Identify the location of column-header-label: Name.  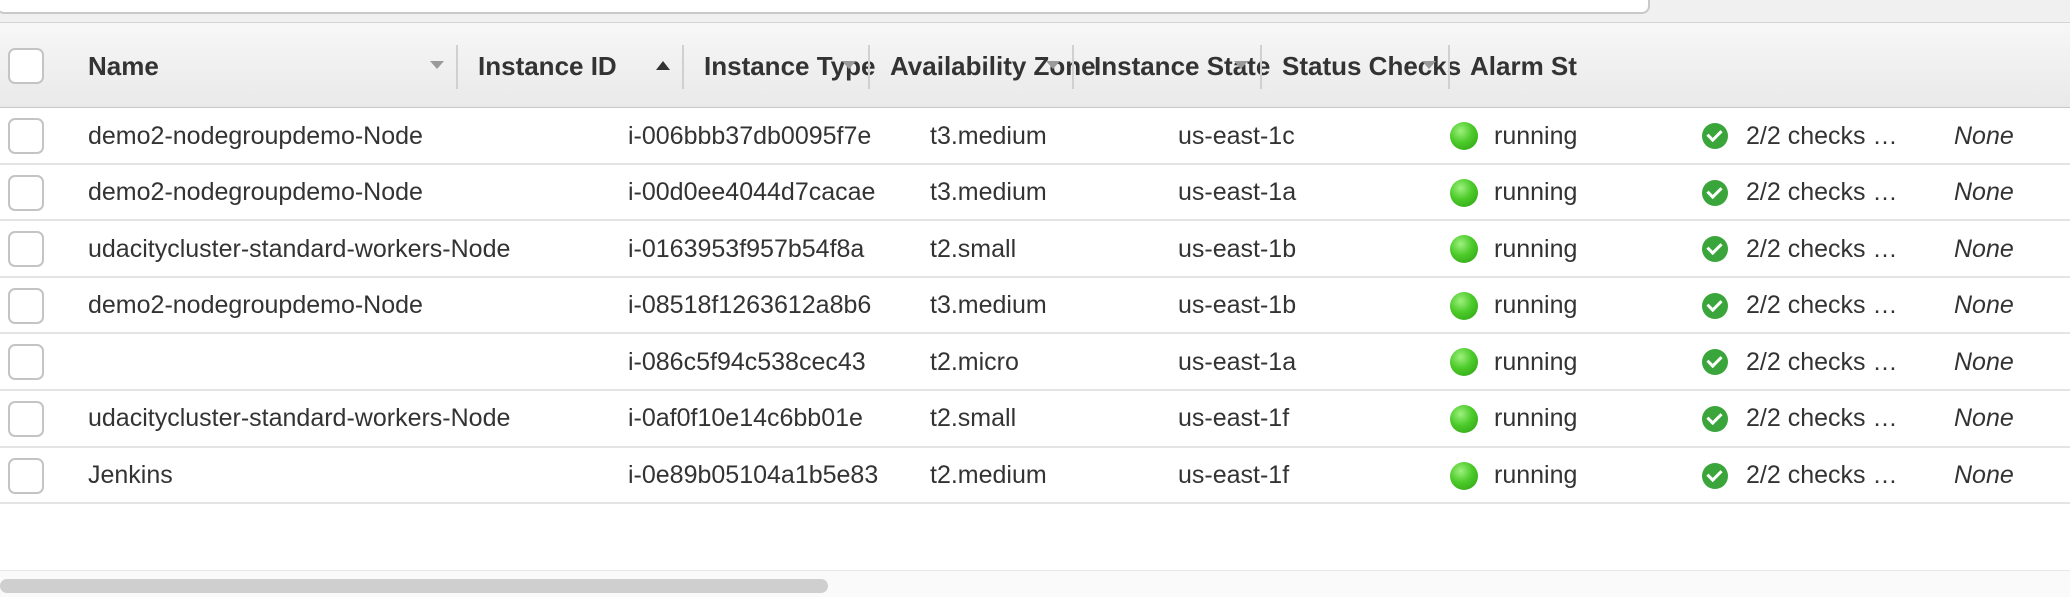
(123, 65).